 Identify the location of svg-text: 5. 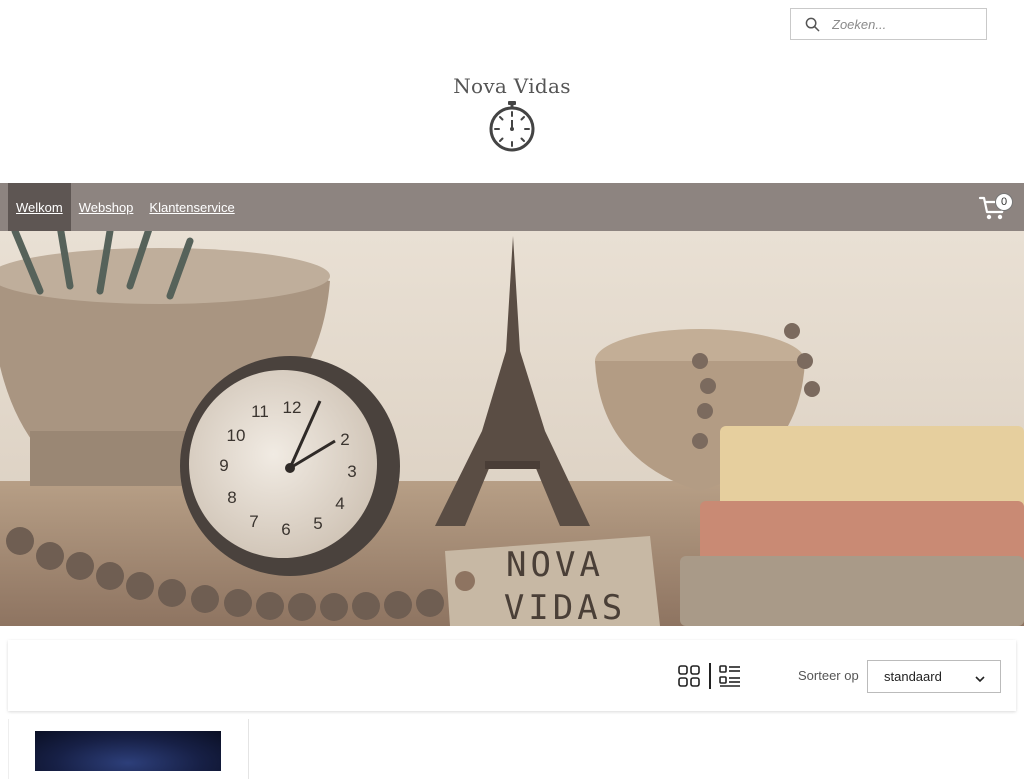
(317, 523).